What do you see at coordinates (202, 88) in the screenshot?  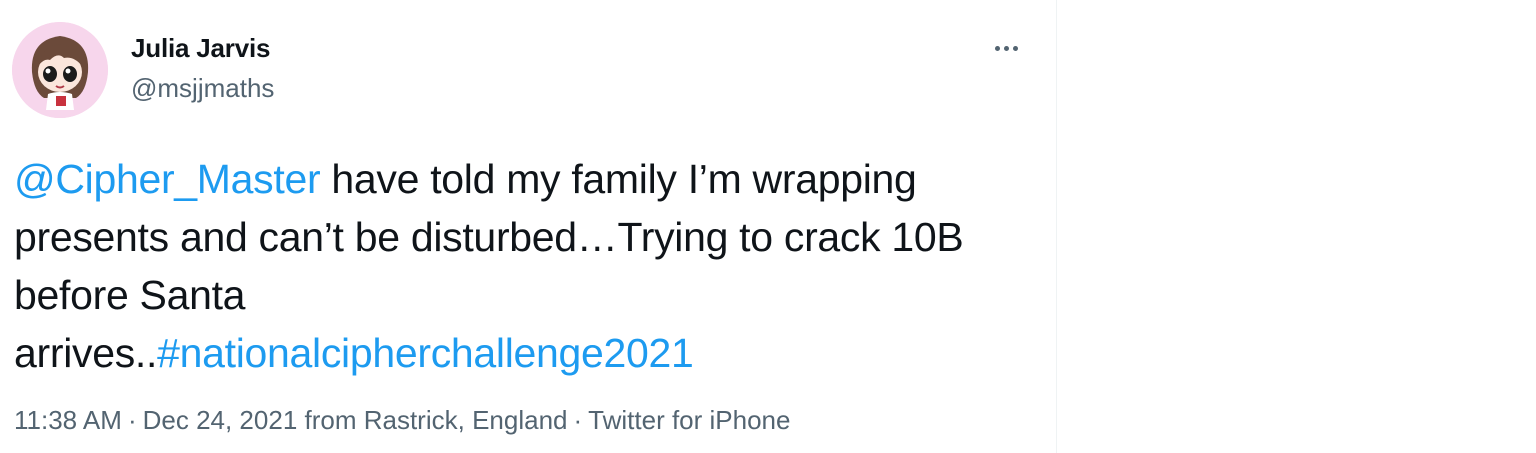 I see `author-handle: @msjjmaths` at bounding box center [202, 88].